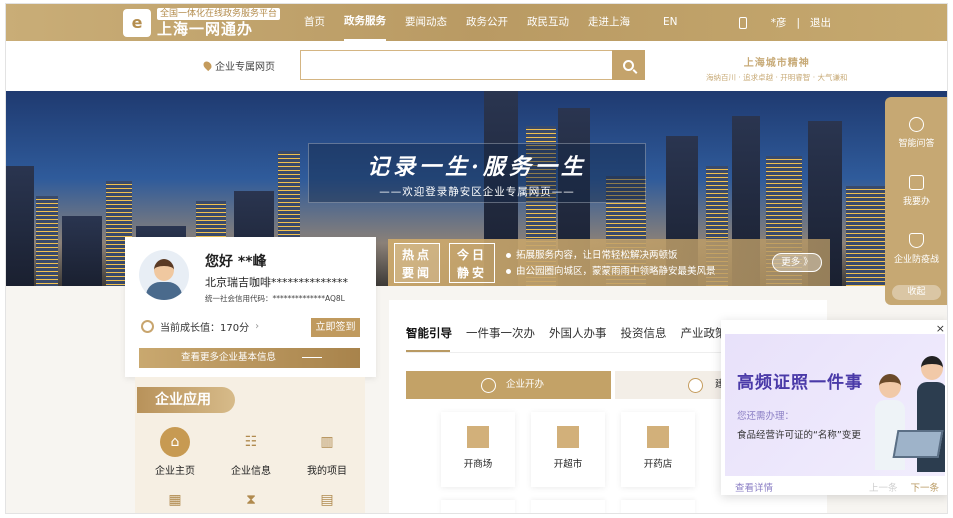  I want to click on user-greeting: 您好 **峰, so click(236, 262).